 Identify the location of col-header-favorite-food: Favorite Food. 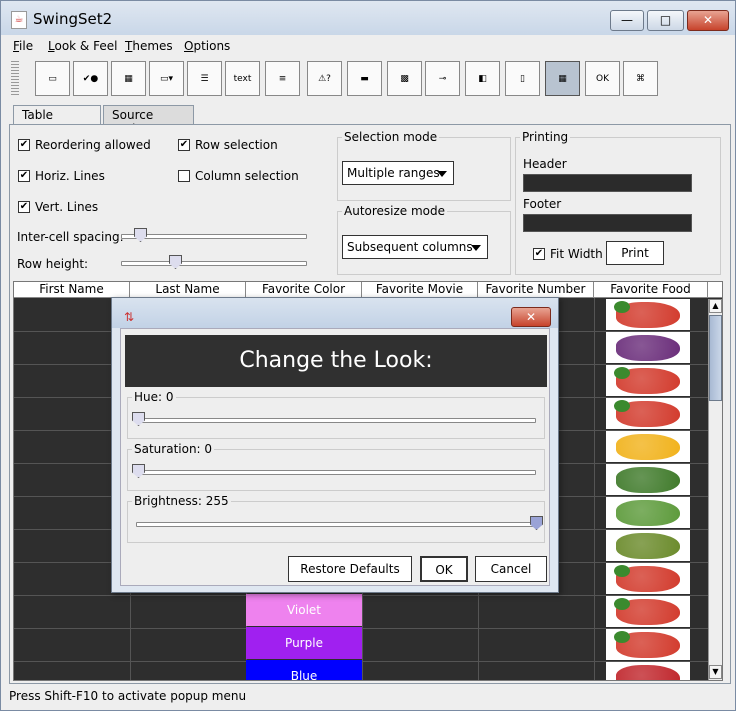
(651, 290).